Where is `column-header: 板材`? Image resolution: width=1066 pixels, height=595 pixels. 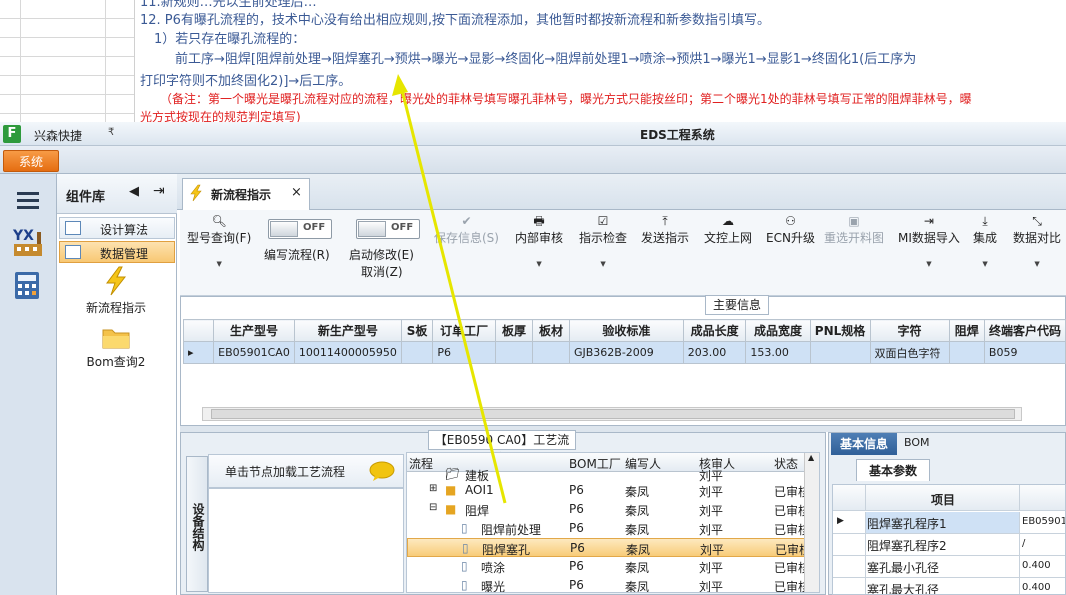 column-header: 板材 is located at coordinates (550, 330).